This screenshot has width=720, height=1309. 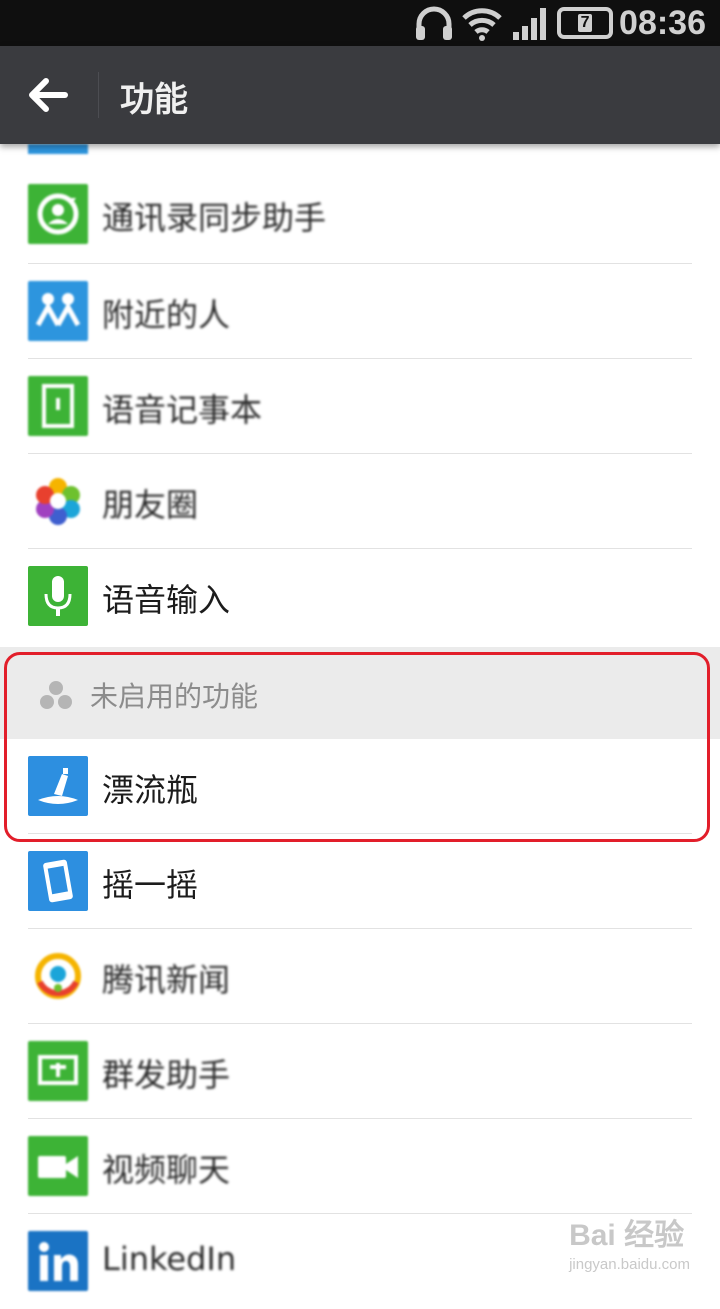 What do you see at coordinates (58, 149) in the screenshot?
I see `partial-row-icon` at bounding box center [58, 149].